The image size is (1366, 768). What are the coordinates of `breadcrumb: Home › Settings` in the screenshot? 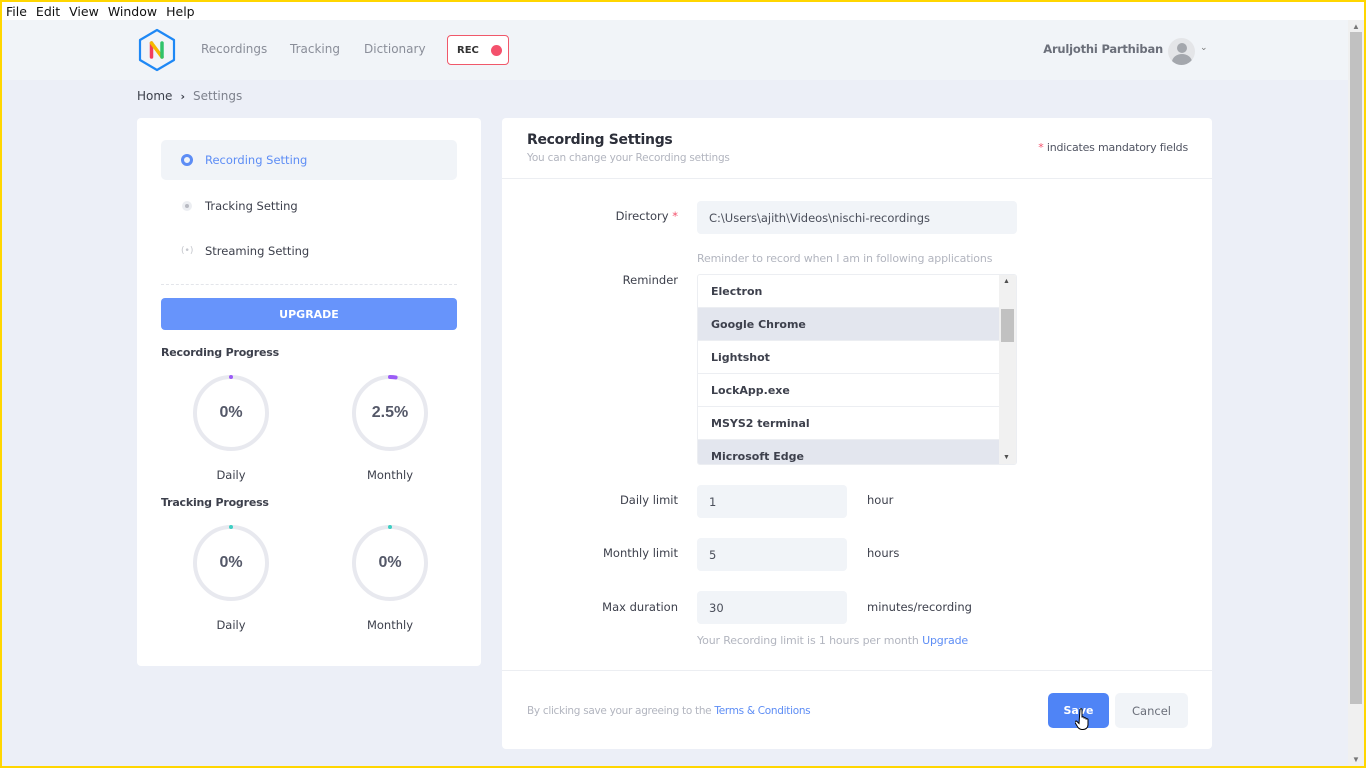 It's located at (189, 96).